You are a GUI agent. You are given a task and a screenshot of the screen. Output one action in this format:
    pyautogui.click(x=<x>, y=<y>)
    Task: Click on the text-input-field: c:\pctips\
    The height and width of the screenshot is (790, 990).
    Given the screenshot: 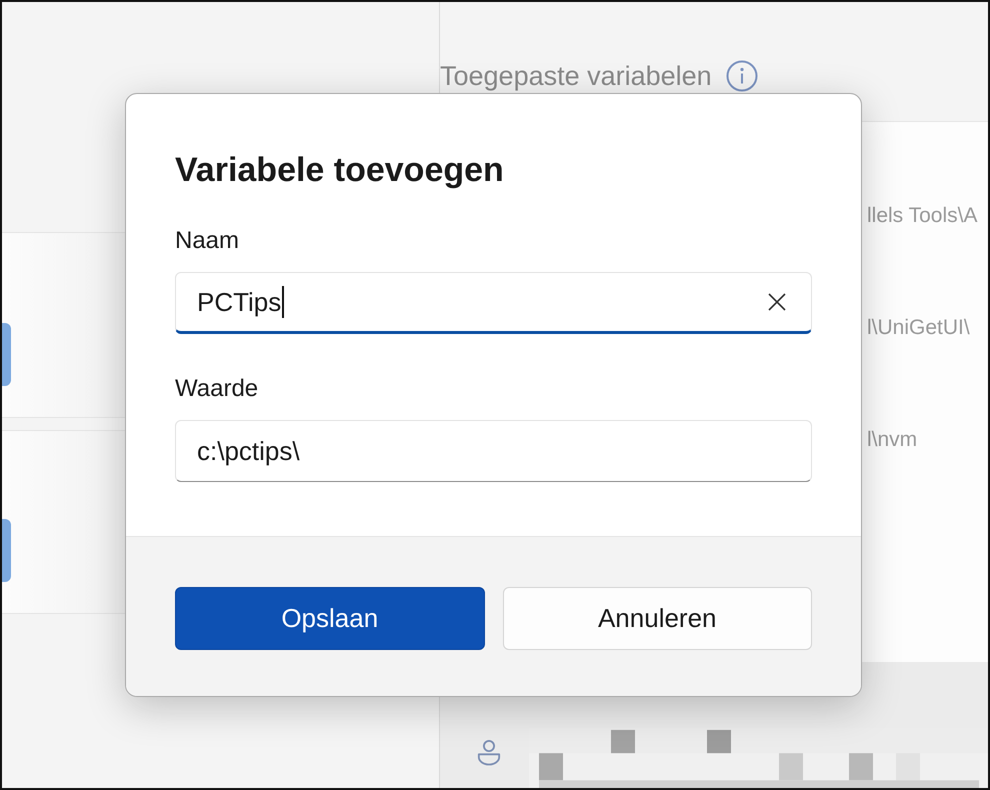 What is the action you would take?
    pyautogui.click(x=493, y=451)
    